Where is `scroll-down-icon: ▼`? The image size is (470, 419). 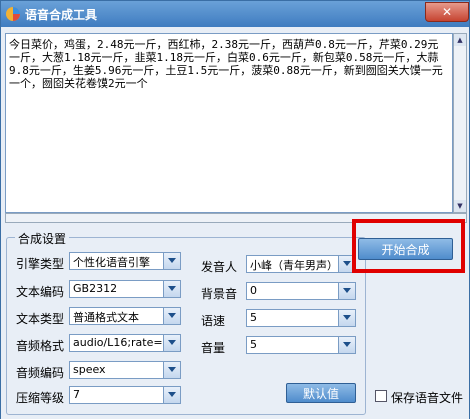
scroll-down-icon: ▼ is located at coordinates (460, 206).